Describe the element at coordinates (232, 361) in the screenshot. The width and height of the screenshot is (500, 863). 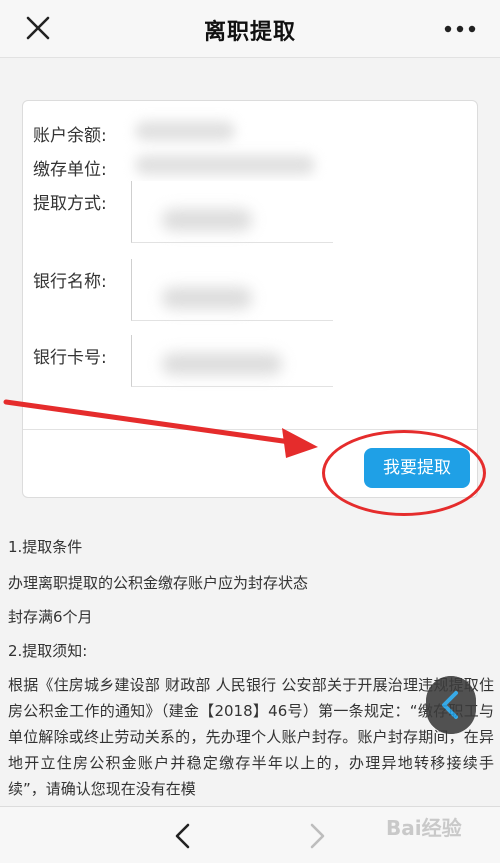
I see `card-number-input` at that location.